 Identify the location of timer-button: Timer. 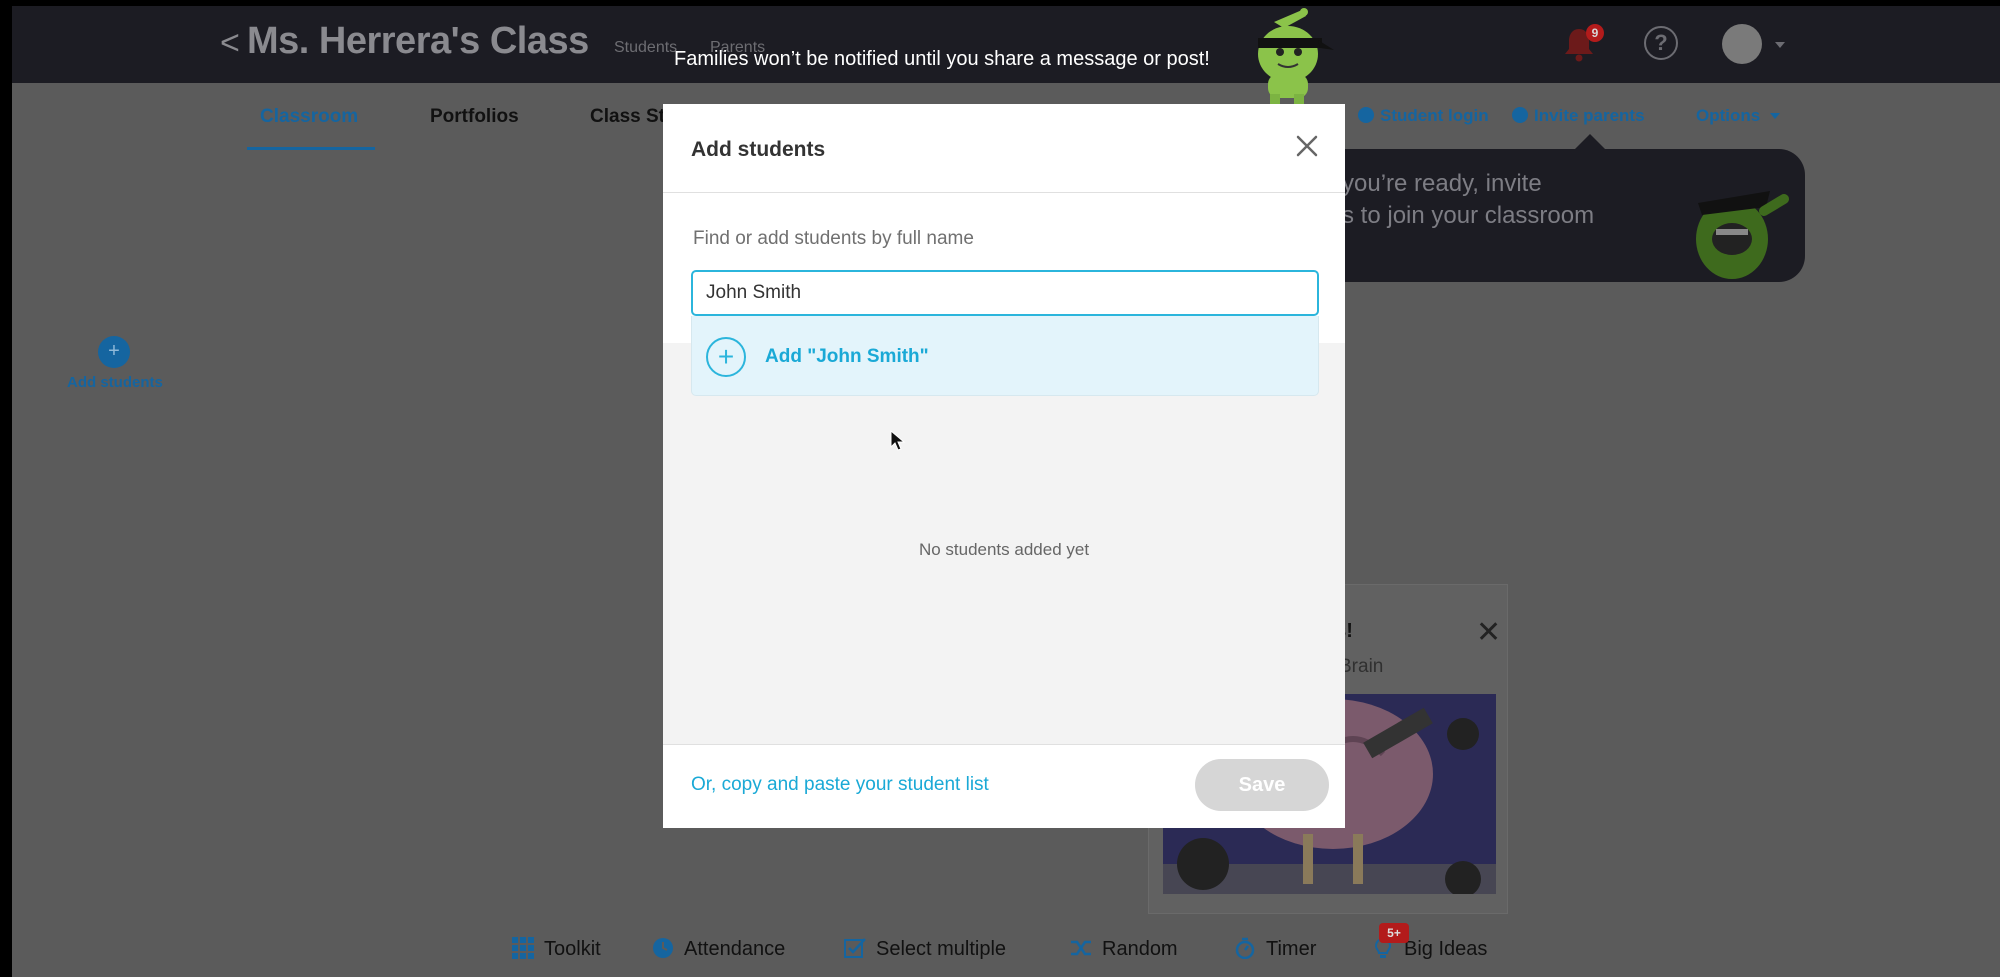
(1275, 949).